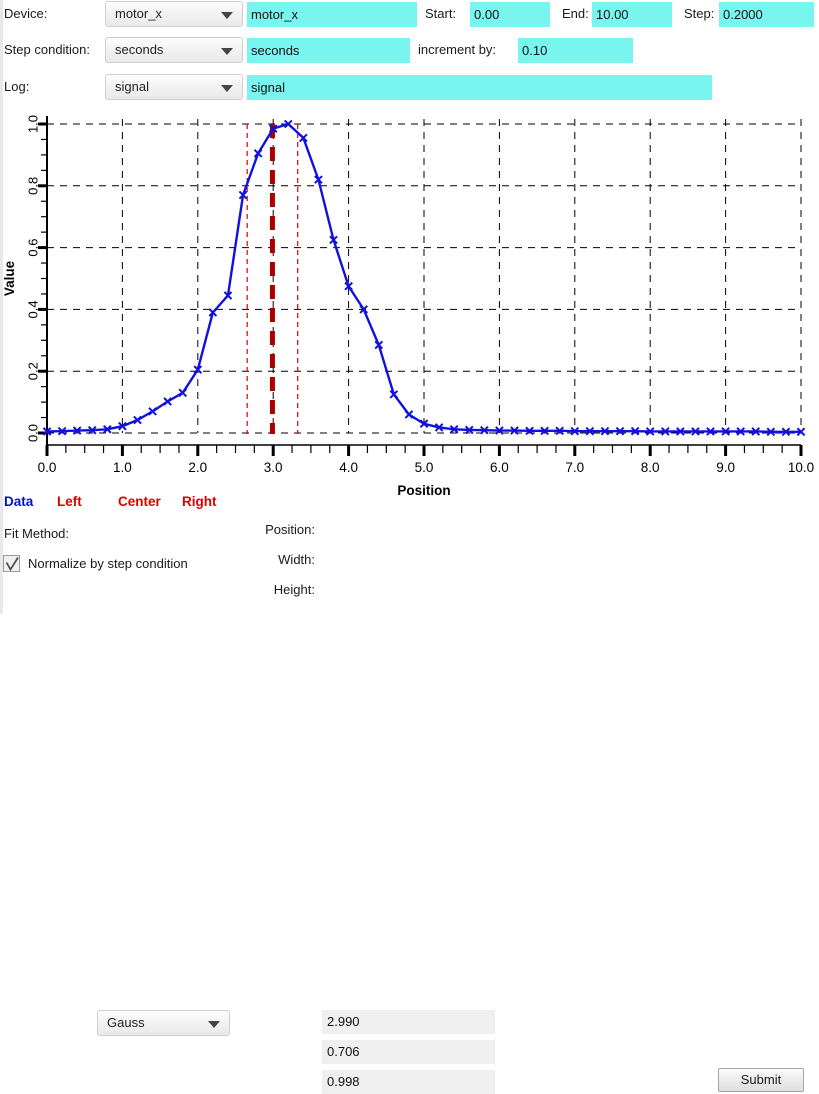  I want to click on device-select: motor_x, so click(174, 14).